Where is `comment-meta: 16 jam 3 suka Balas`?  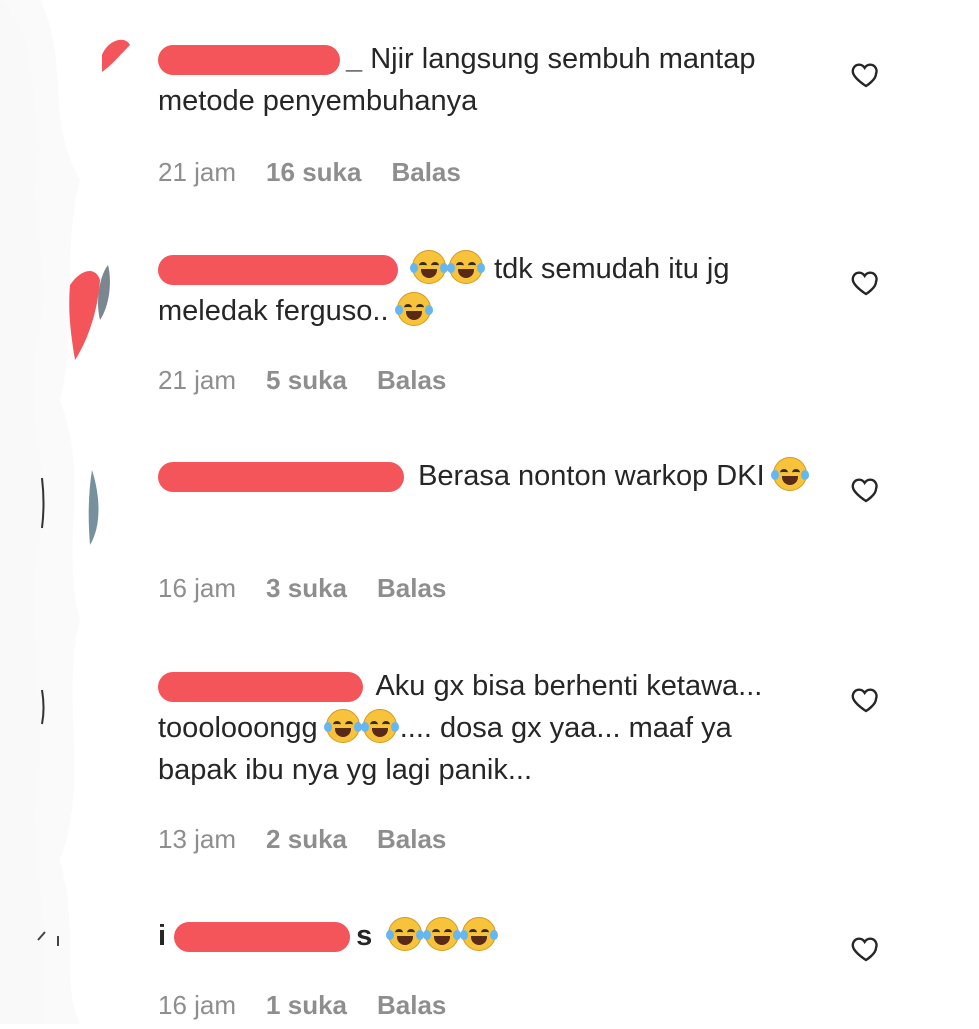
comment-meta: 16 jam 3 suka Balas is located at coordinates (302, 588).